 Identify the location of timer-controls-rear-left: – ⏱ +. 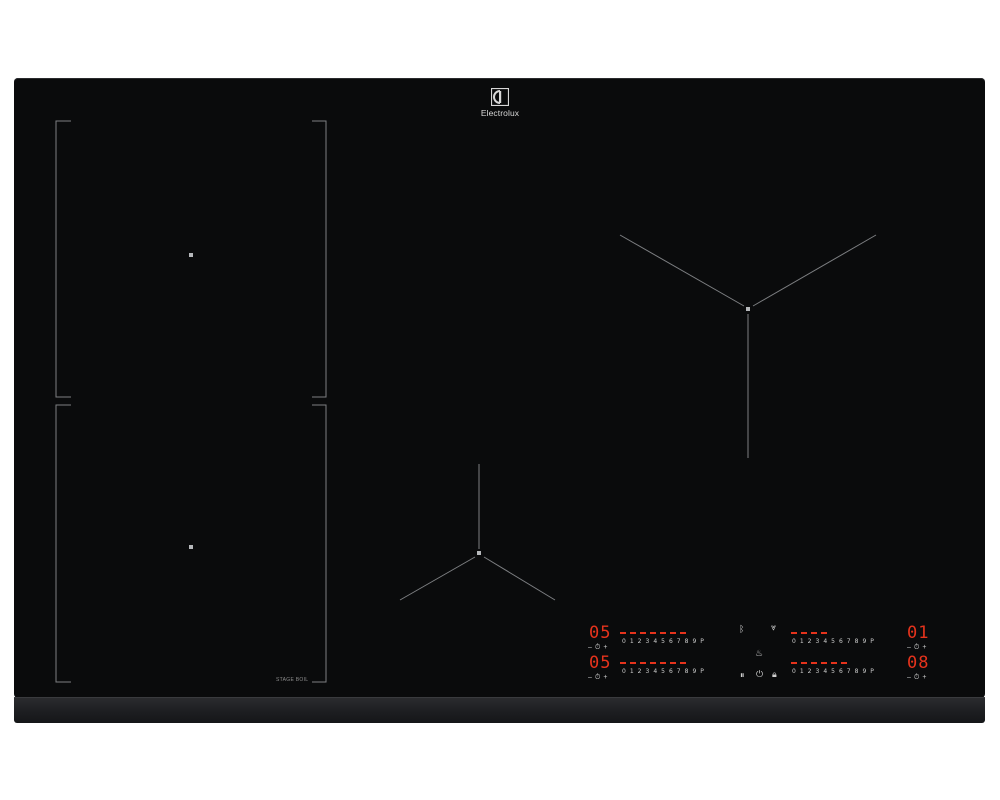
(597, 648).